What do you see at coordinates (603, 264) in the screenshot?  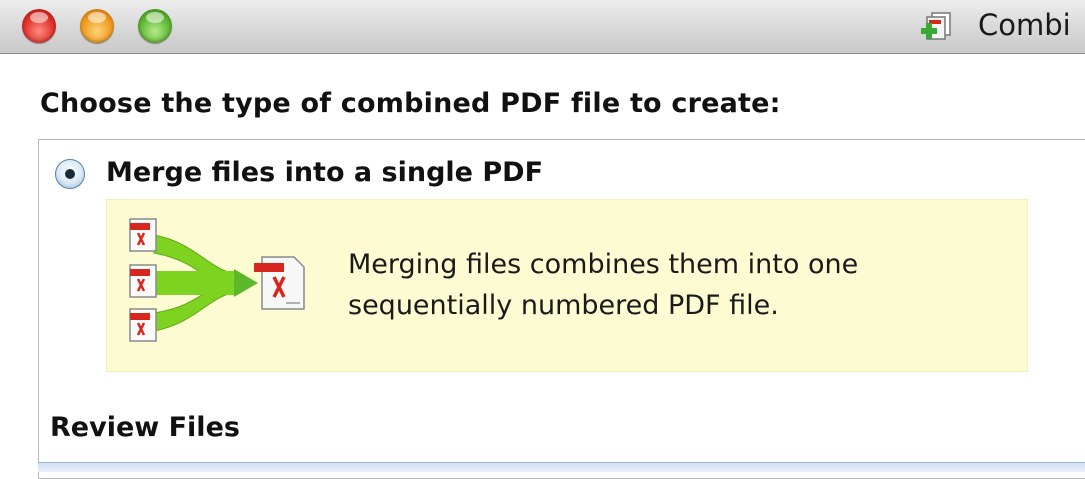 I see `description-line: Merging files combines them into one` at bounding box center [603, 264].